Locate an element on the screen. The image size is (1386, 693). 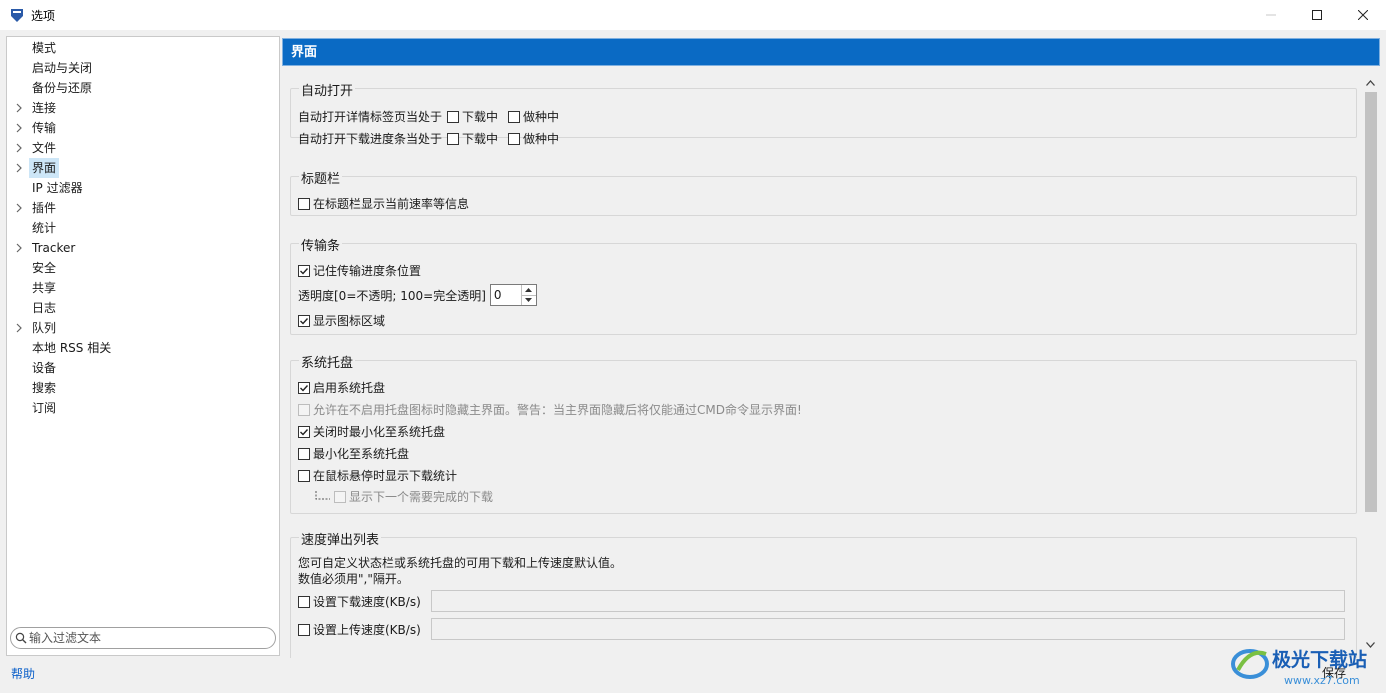
close-to-tray-checkbox: 关闭时最小化至系统托盘 is located at coordinates (371, 431).